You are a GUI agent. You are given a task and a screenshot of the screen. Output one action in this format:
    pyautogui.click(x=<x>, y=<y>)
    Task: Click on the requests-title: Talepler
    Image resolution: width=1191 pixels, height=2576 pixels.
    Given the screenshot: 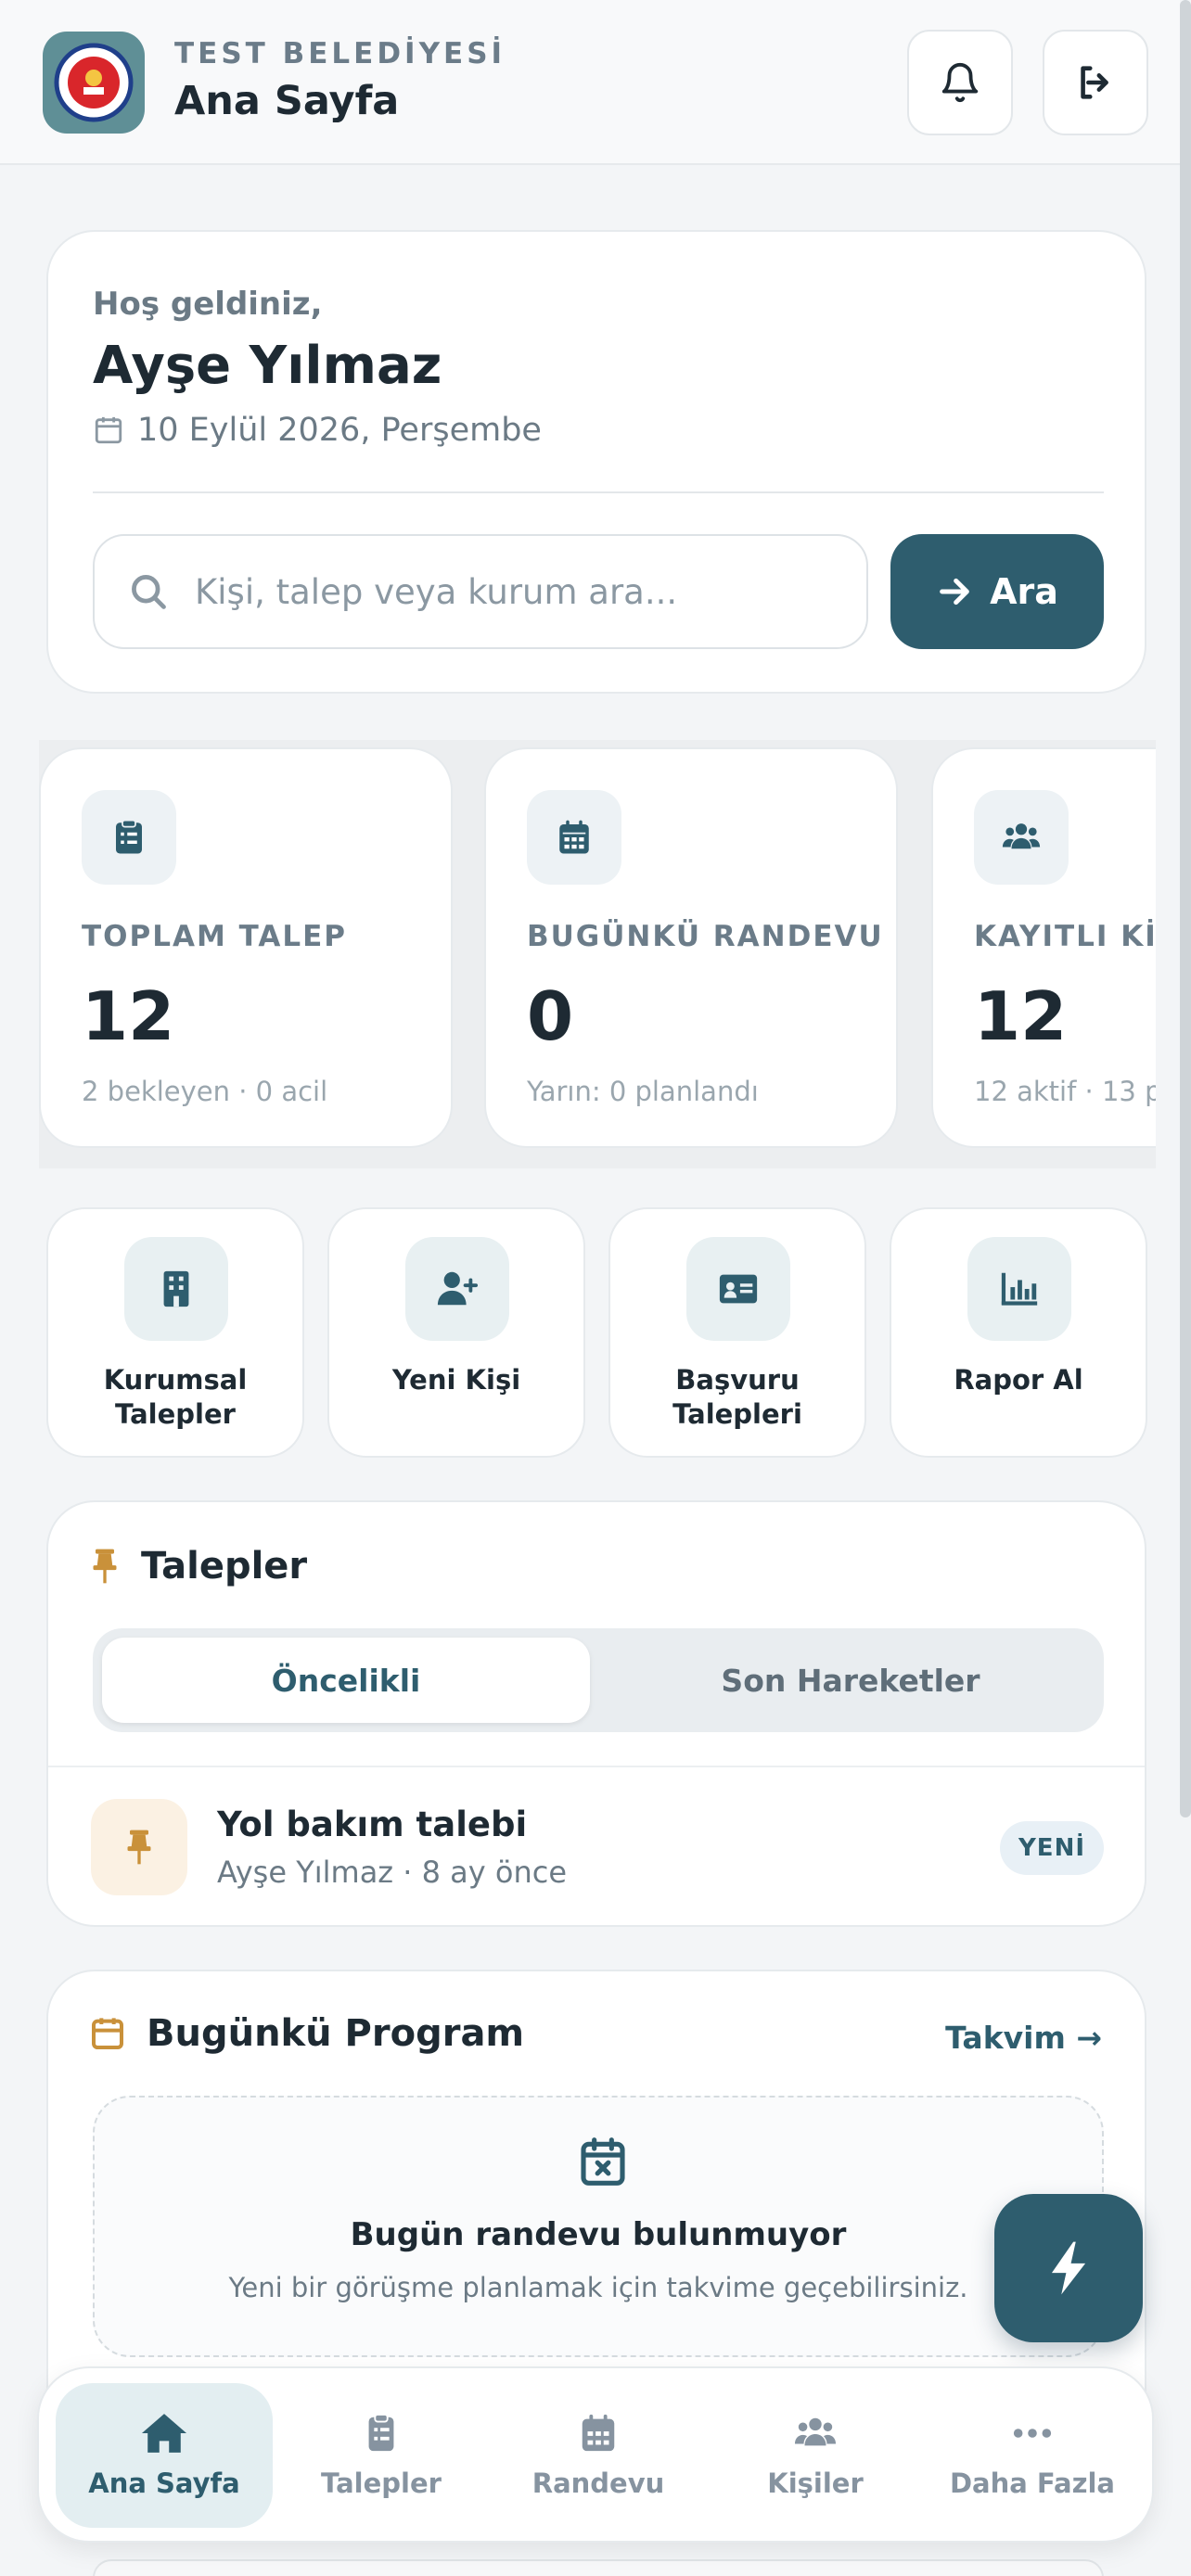 What is the action you would take?
    pyautogui.click(x=224, y=1566)
    